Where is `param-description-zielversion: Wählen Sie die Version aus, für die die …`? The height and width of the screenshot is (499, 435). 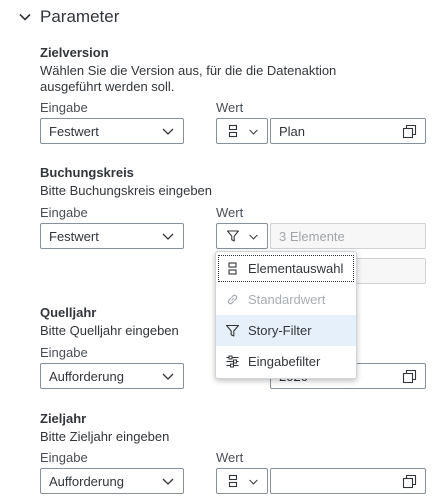 param-description-zielversion: Wählen Sie die Version aus, für die die … is located at coordinates (188, 78).